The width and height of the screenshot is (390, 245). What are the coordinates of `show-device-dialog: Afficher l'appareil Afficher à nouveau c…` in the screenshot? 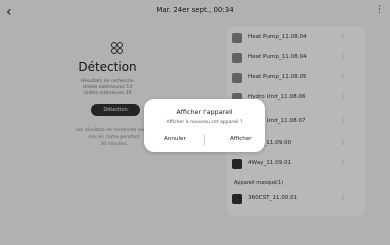 It's located at (204, 125).